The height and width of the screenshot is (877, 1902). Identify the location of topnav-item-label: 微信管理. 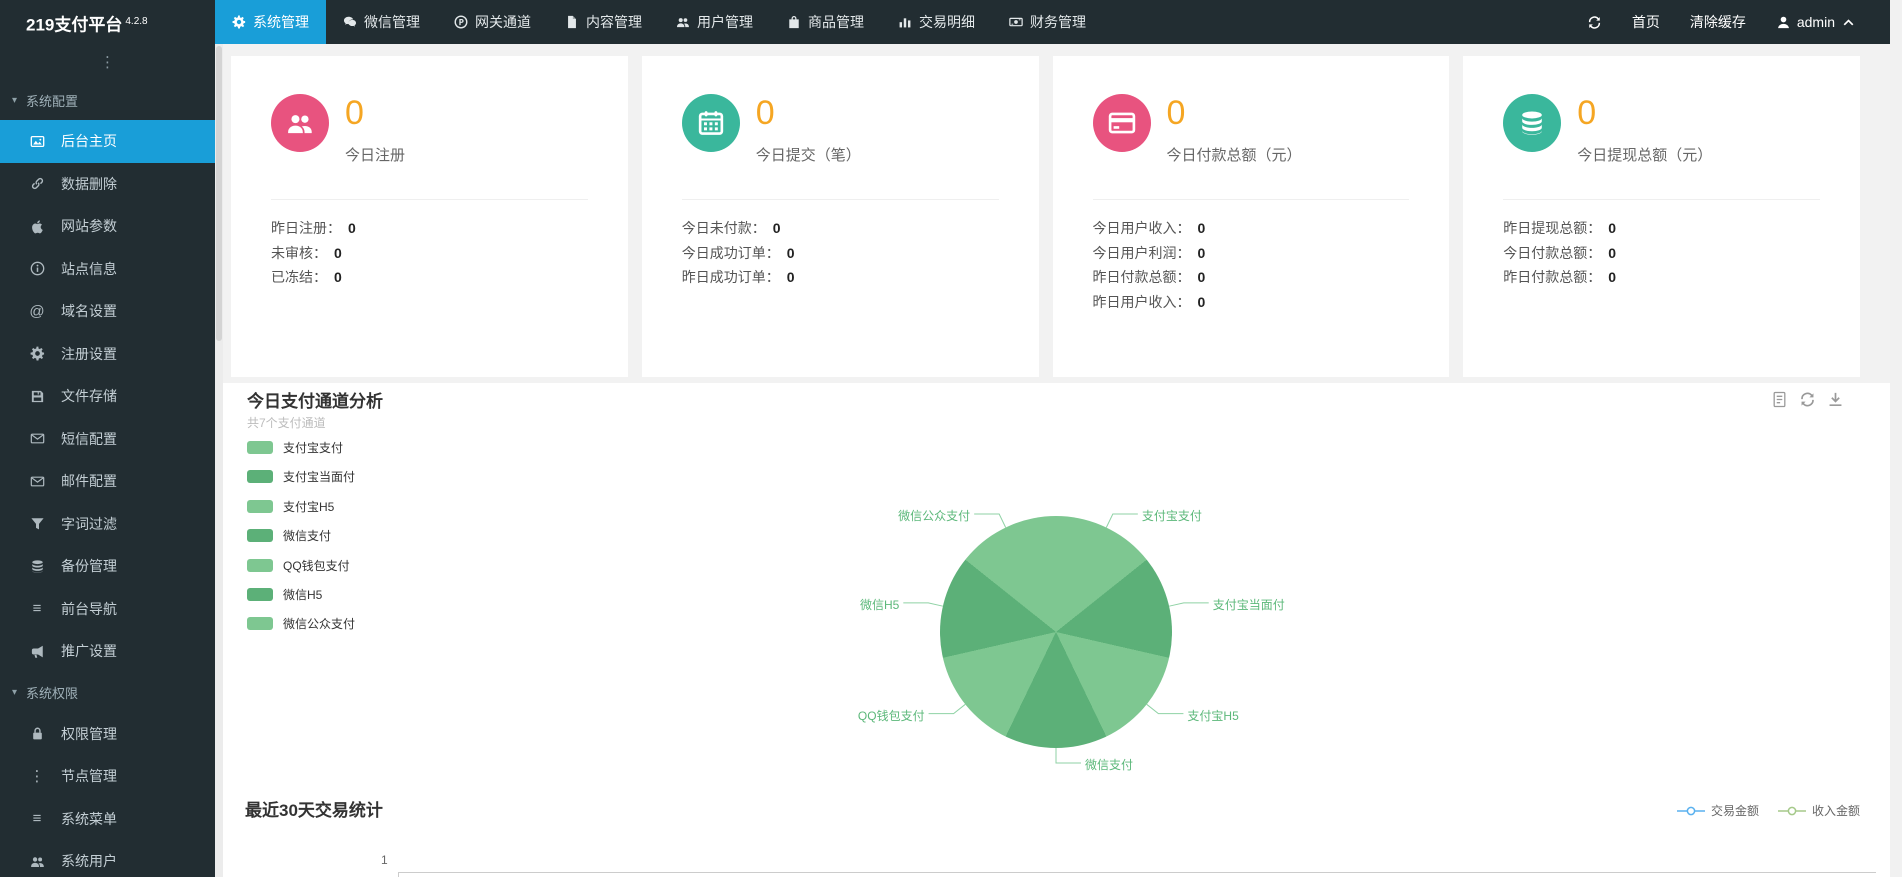
(392, 22).